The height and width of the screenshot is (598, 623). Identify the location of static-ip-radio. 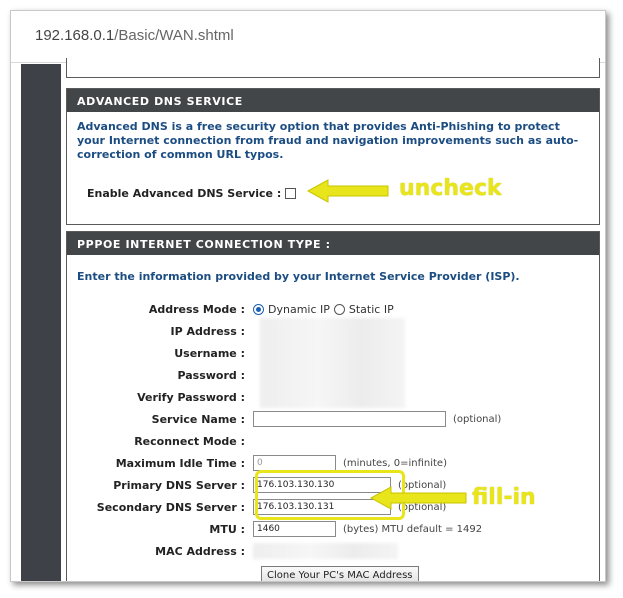
(339, 309).